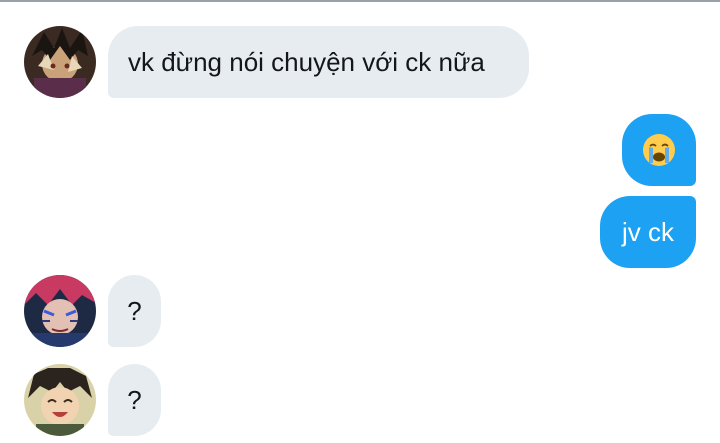 The image size is (720, 443). I want to click on received-message-bubble-1: vk đừng nói chuyện với ck nữa, so click(318, 62).